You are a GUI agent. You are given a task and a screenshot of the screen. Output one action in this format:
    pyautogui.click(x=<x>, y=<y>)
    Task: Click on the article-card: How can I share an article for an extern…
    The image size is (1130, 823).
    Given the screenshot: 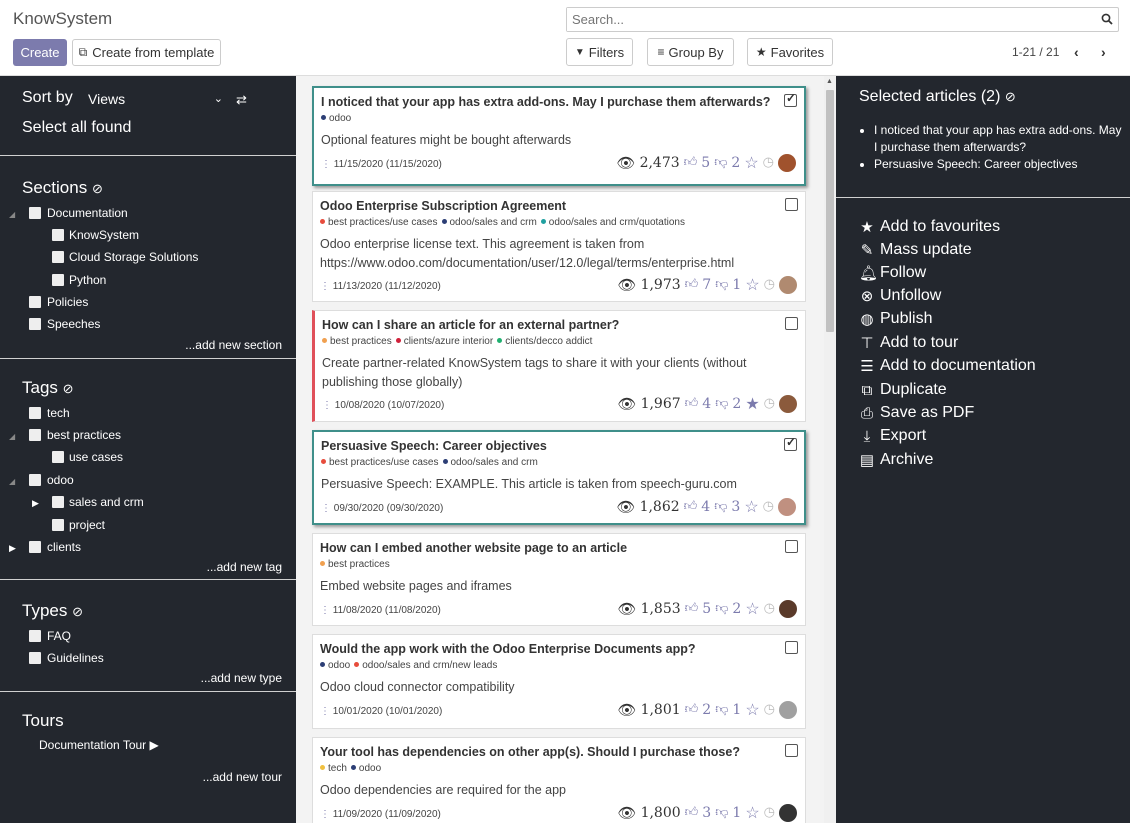 What is the action you would take?
    pyautogui.click(x=559, y=366)
    